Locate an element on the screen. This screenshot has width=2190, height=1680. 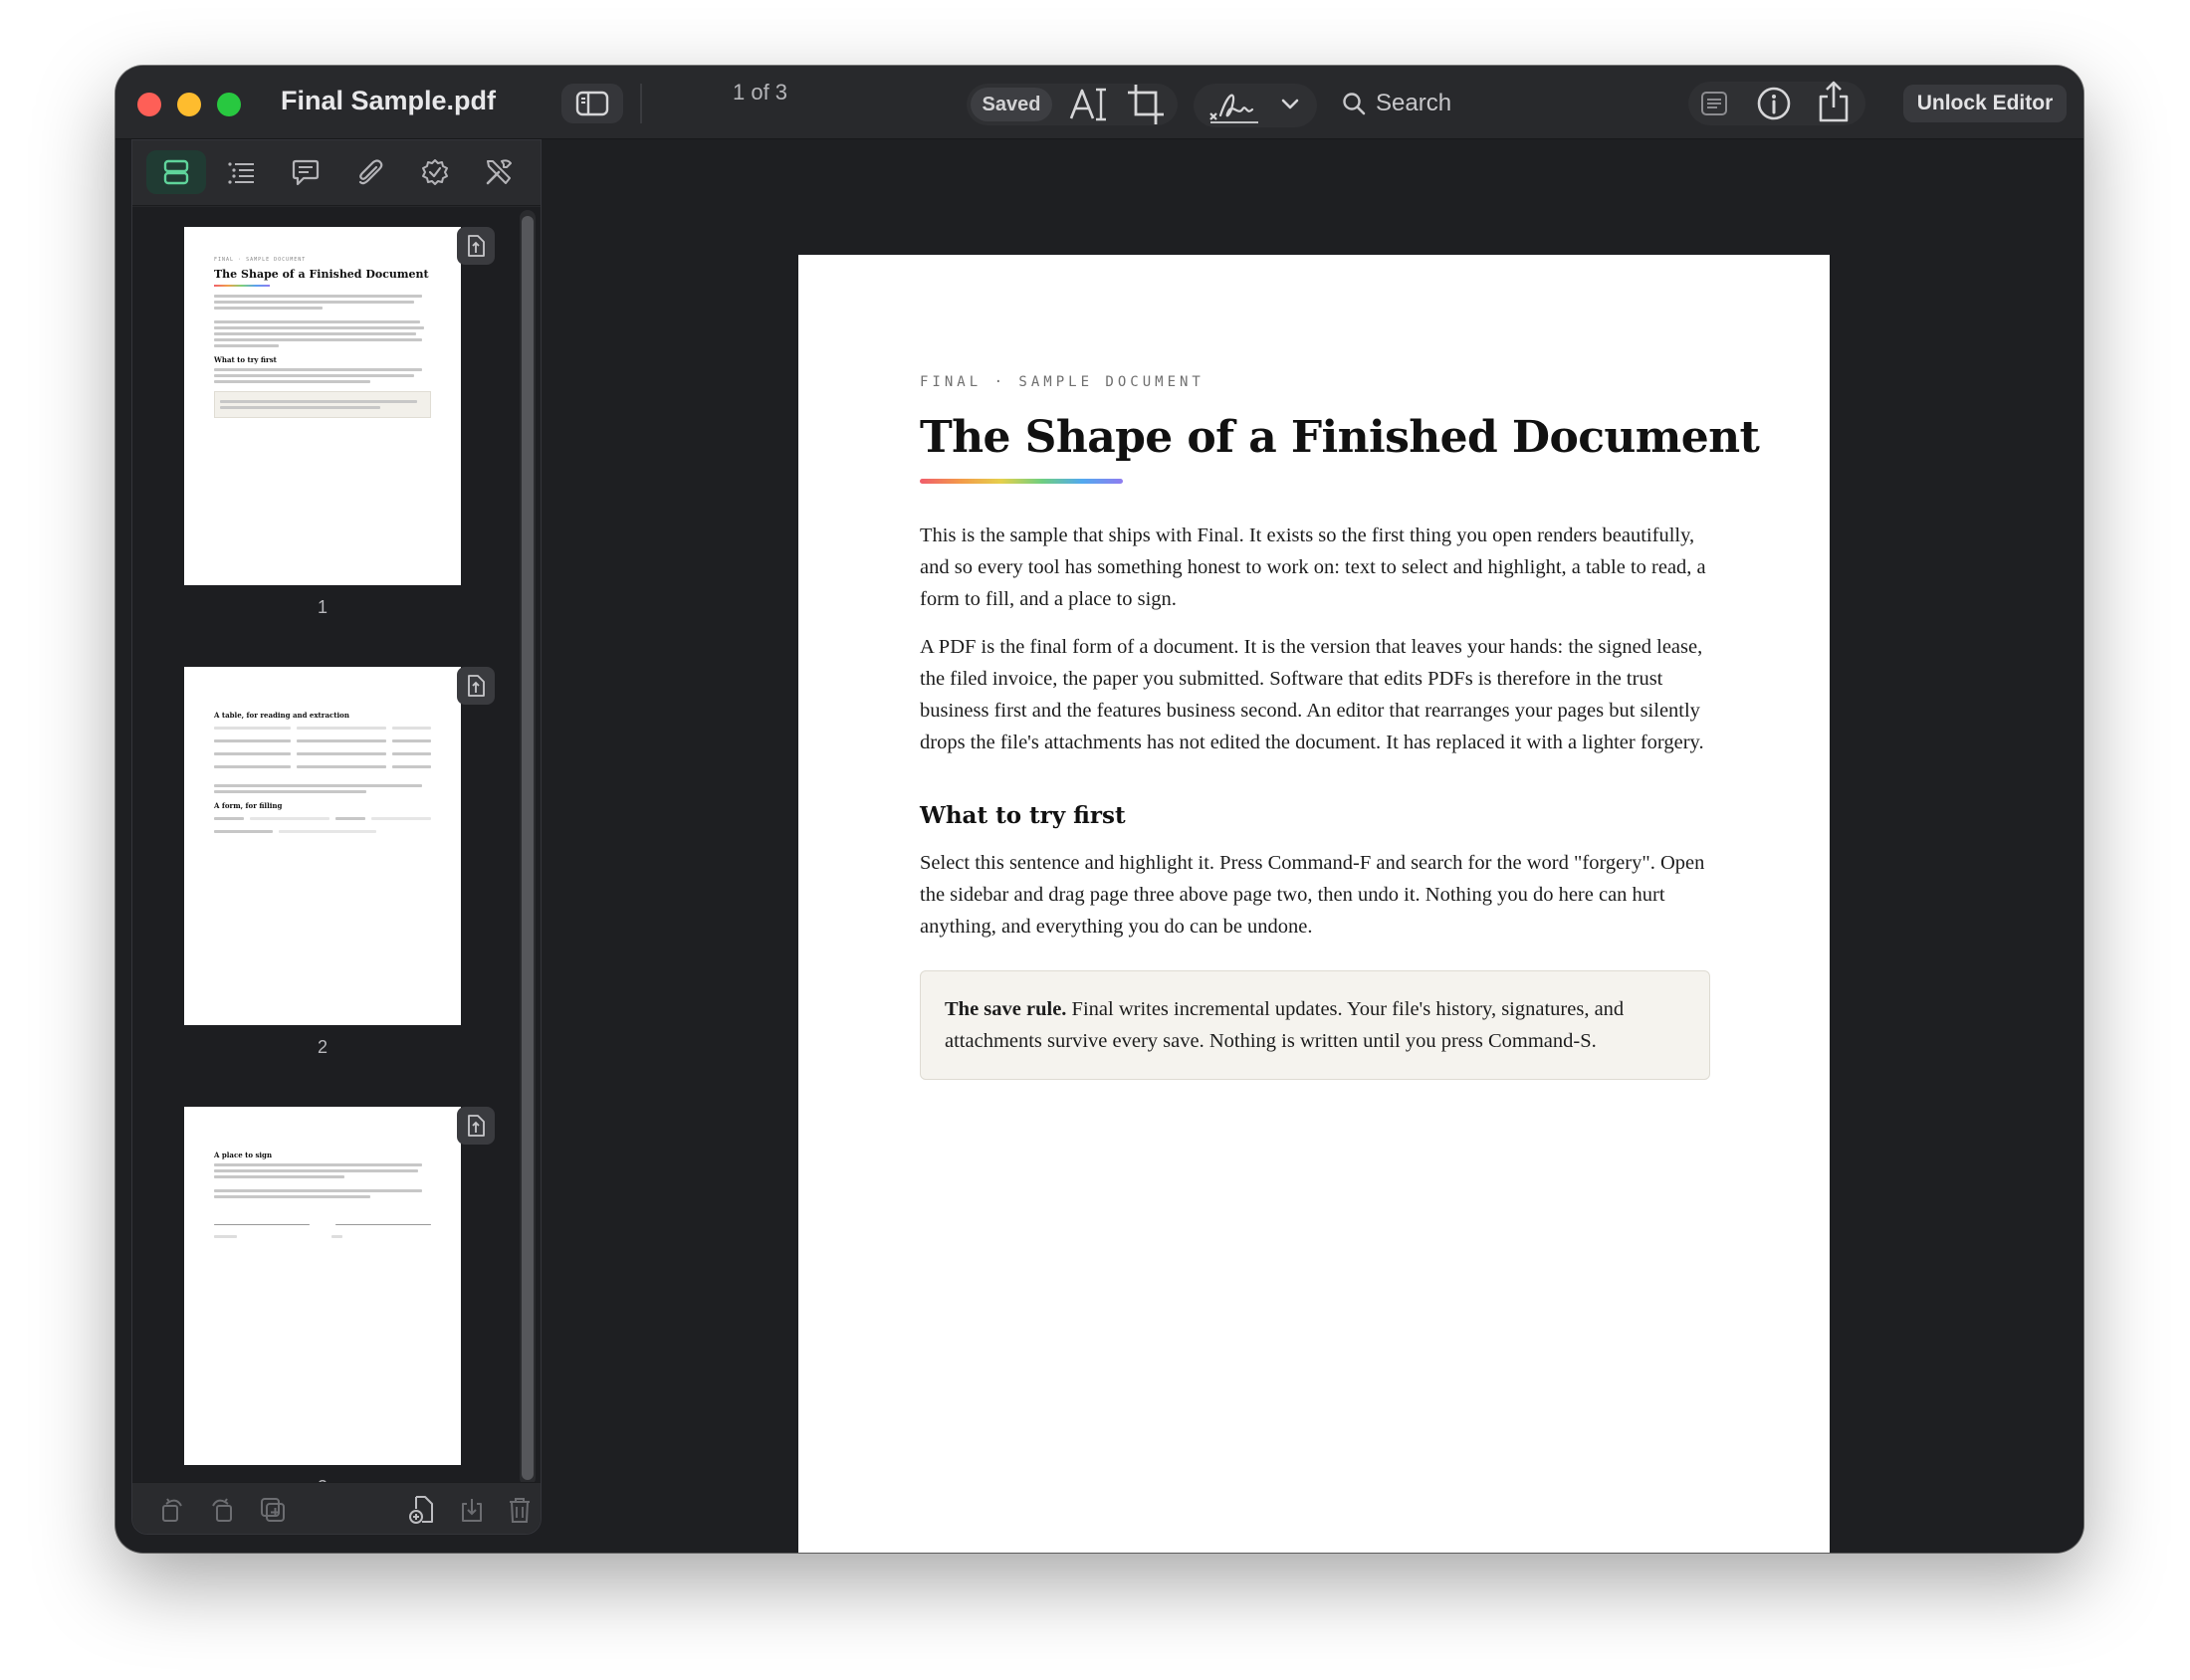
extract-page-icon is located at coordinates (472, 1510).